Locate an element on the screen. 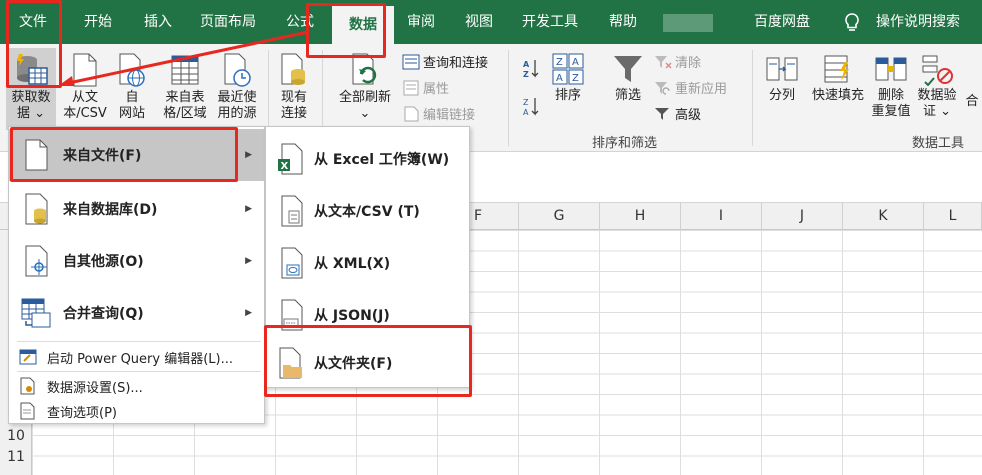  submenu-arrow-icon: ▶ is located at coordinates (248, 209).